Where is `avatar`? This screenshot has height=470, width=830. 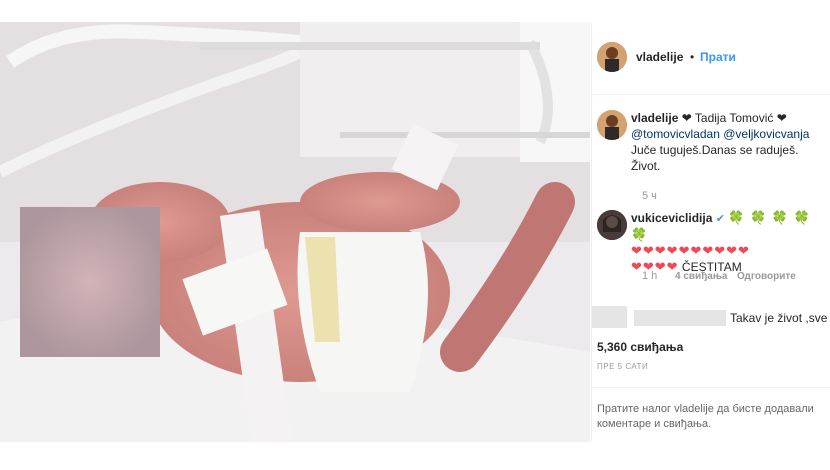
avatar is located at coordinates (612, 57).